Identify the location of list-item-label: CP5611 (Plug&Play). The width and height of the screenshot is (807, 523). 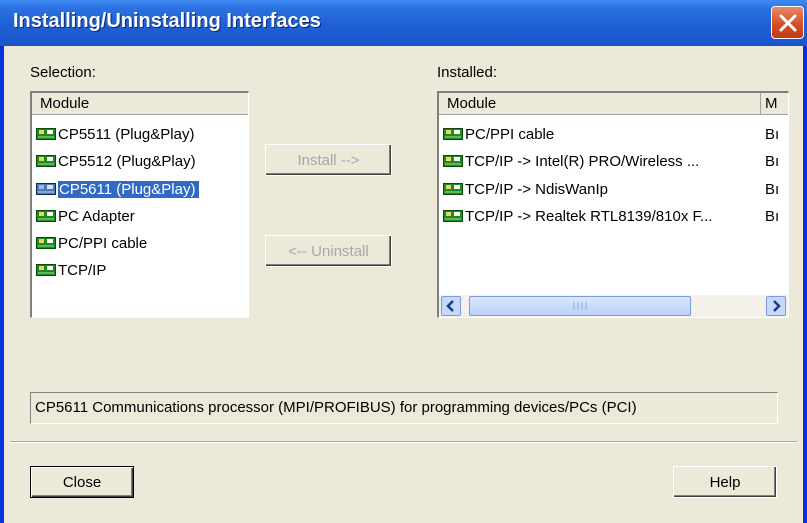
(128, 189).